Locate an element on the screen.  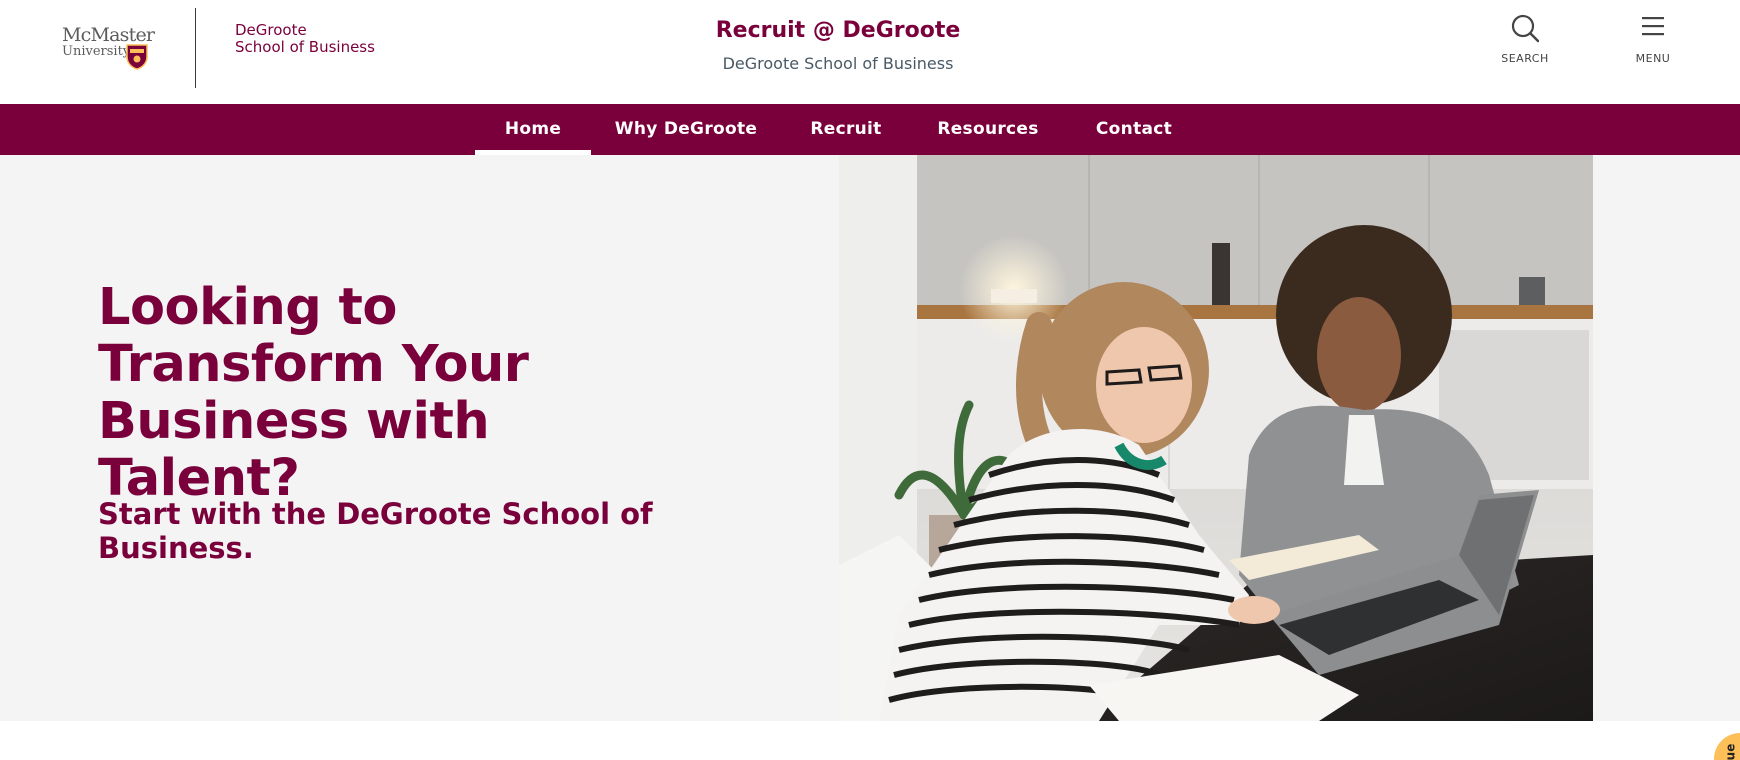
hamburger-icon is located at coordinates (1653, 26).